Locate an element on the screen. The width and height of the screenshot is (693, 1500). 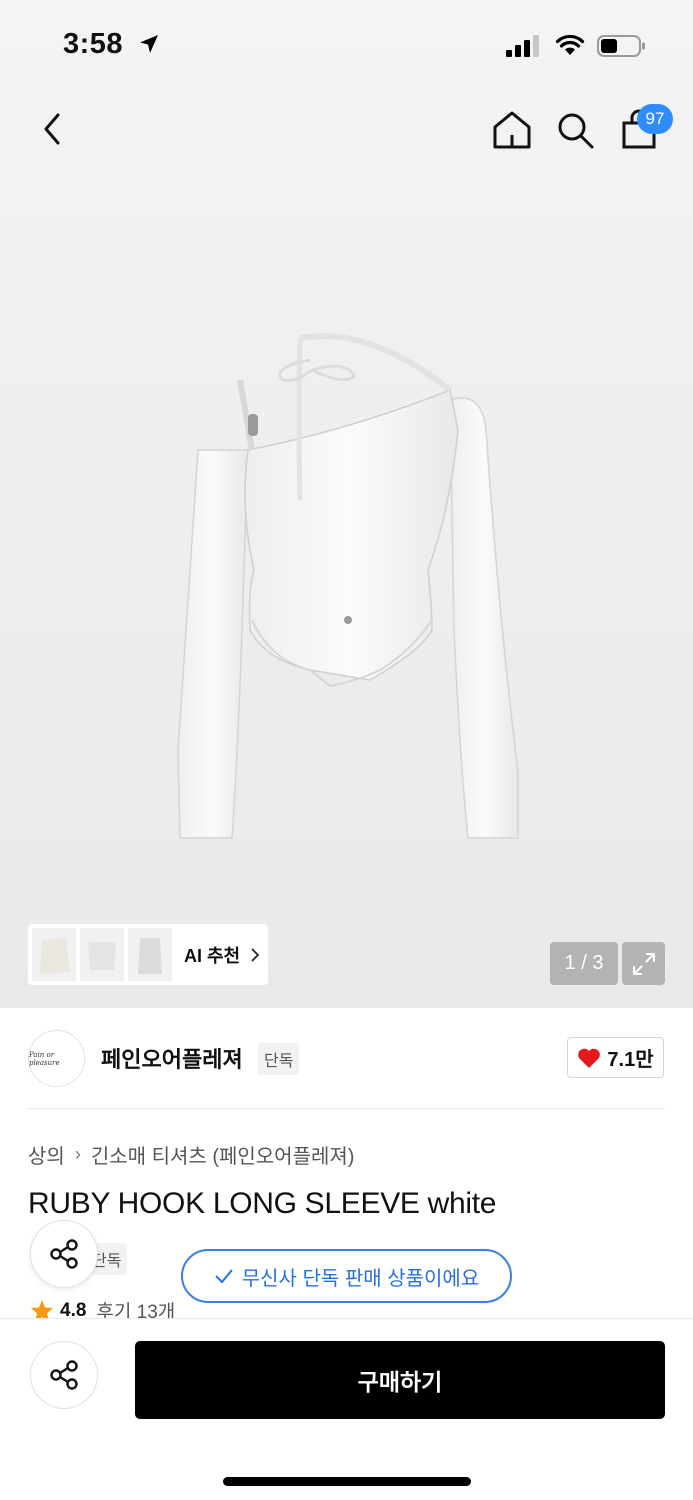
back-icon is located at coordinates (52, 129).